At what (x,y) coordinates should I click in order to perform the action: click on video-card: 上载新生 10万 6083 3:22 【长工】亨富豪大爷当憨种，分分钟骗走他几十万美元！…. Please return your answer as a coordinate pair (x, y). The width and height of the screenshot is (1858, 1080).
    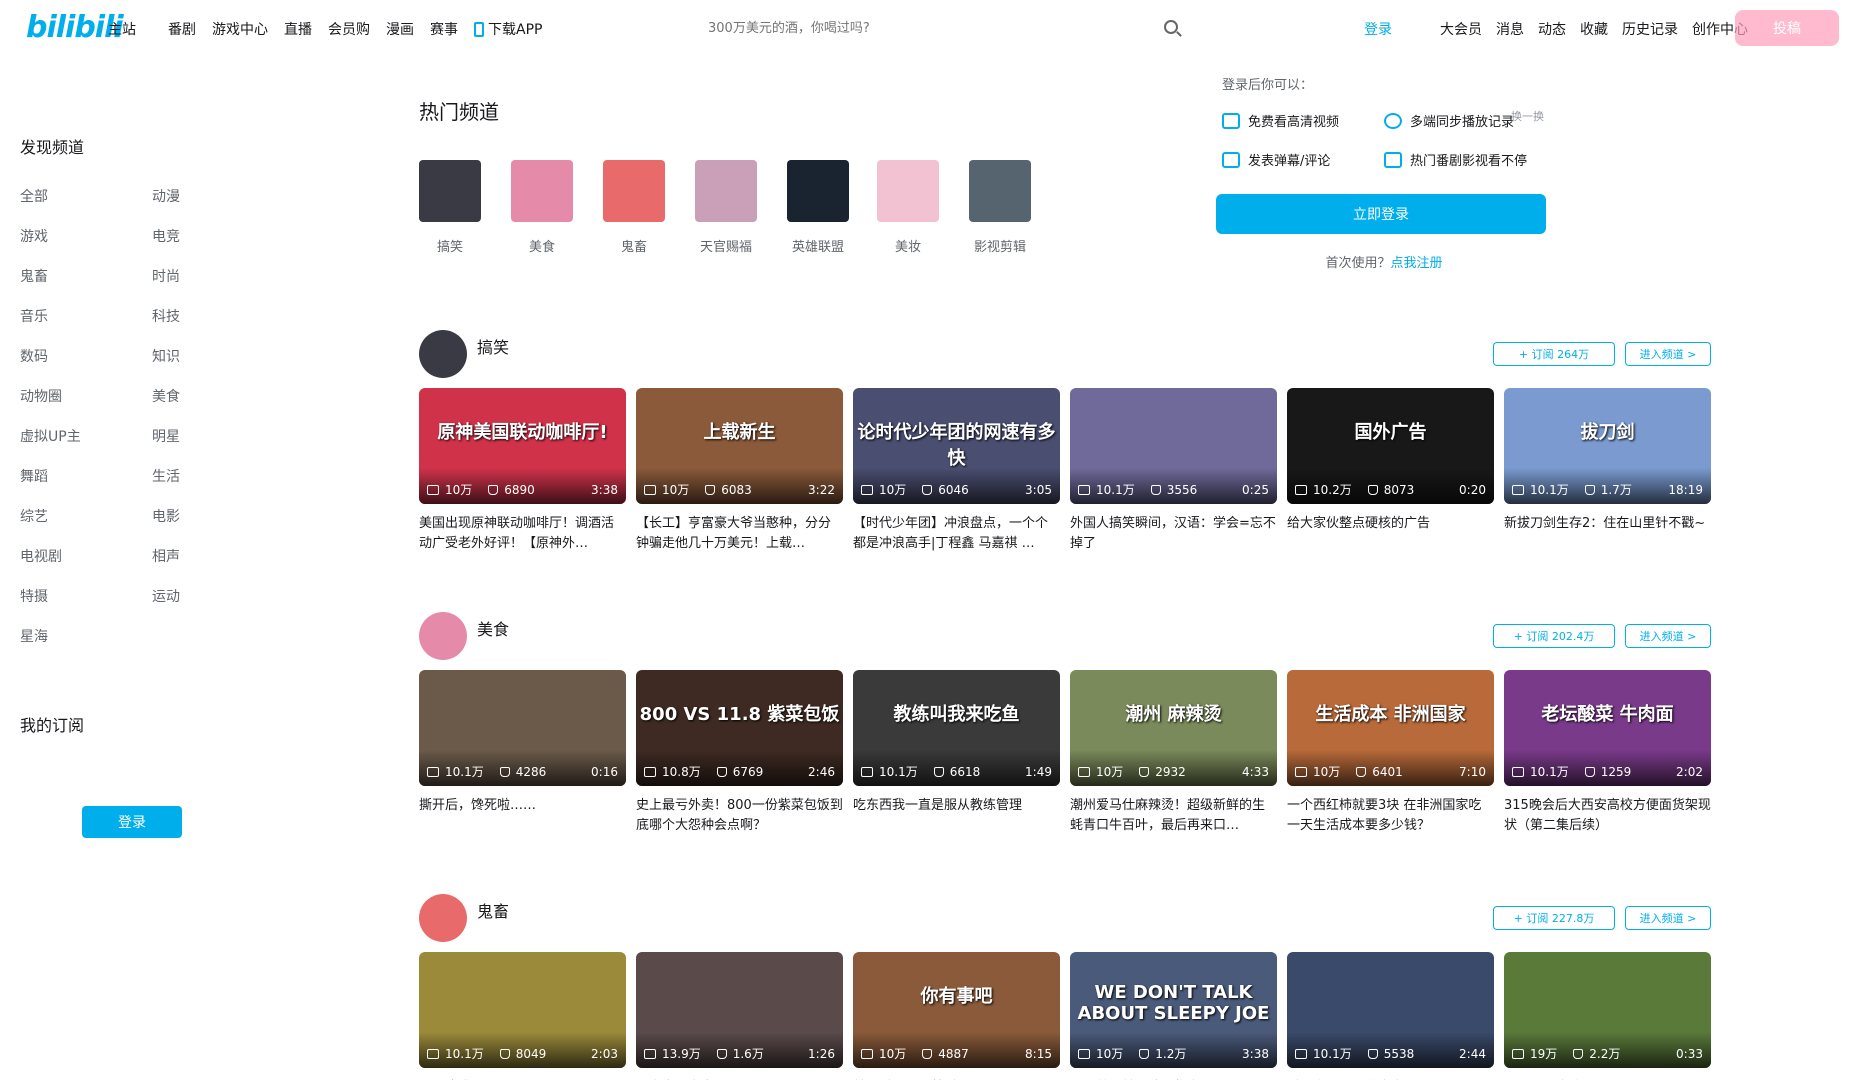
    Looking at the image, I should click on (739, 471).